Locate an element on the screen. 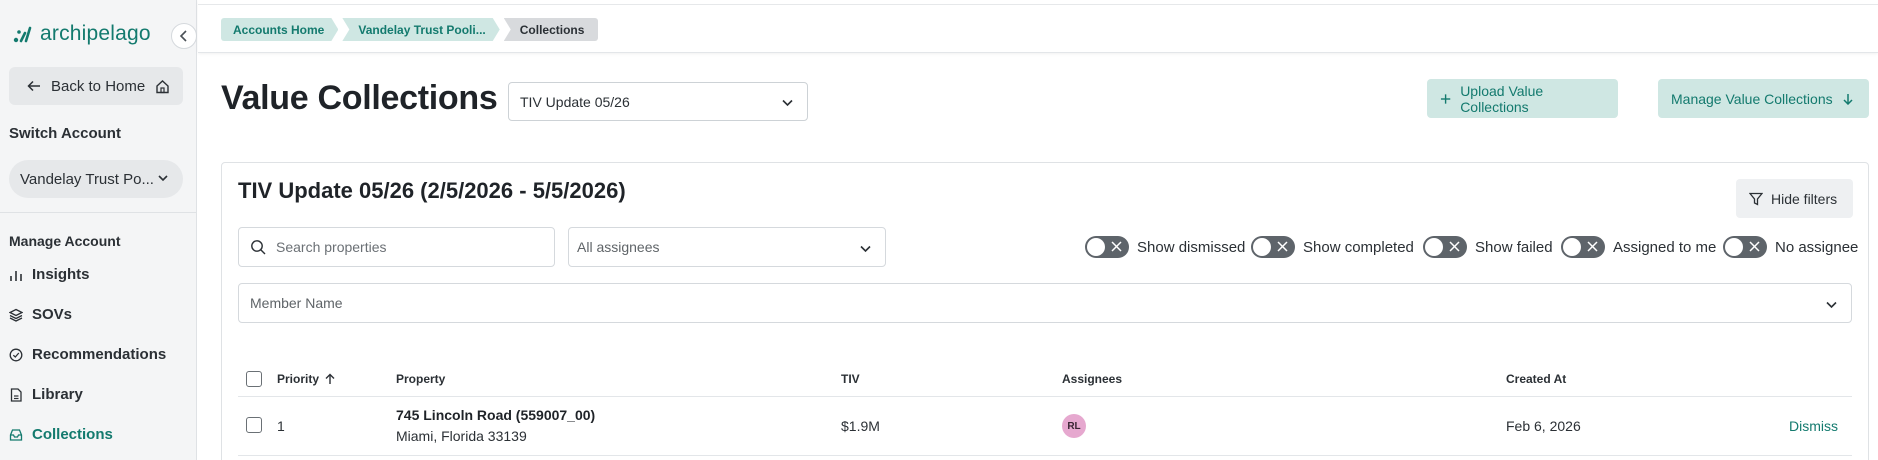 This screenshot has width=1878, height=460. toggle-no-assignee: No assignee is located at coordinates (1790, 247).